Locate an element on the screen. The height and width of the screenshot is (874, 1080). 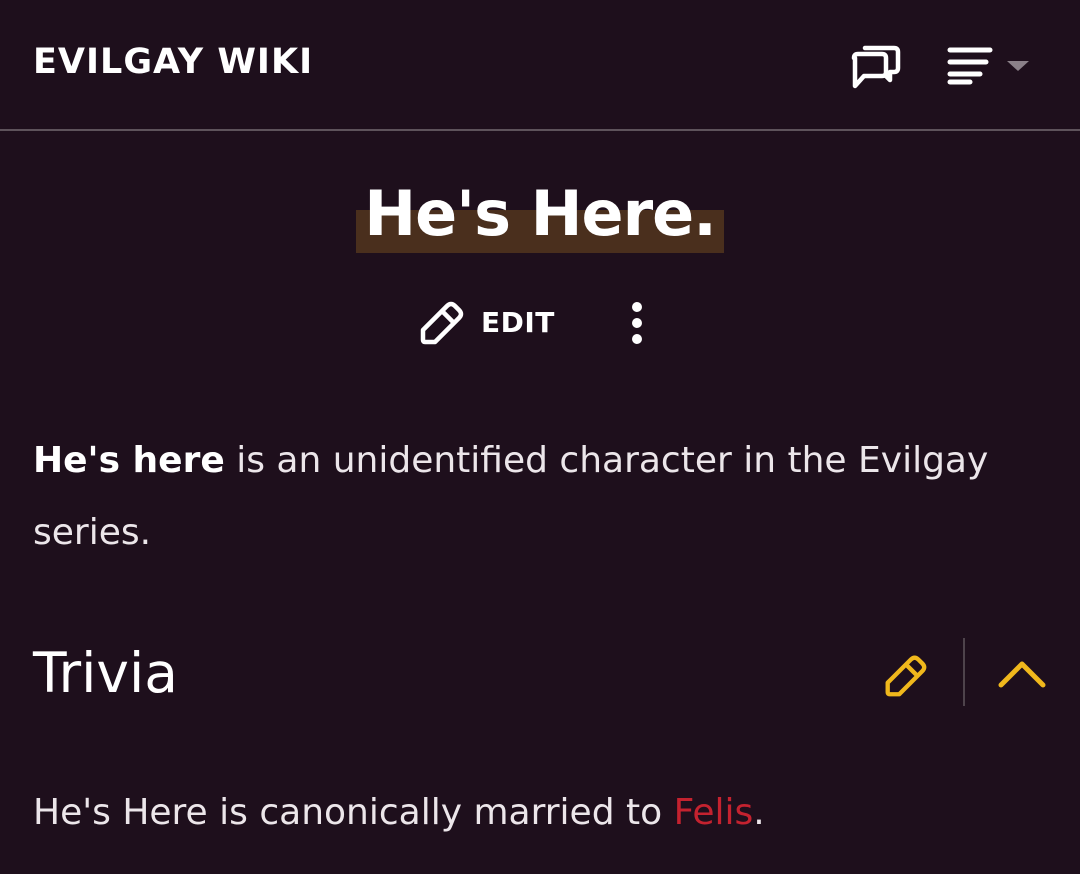
trivia-text-after: . is located at coordinates (759, 812).